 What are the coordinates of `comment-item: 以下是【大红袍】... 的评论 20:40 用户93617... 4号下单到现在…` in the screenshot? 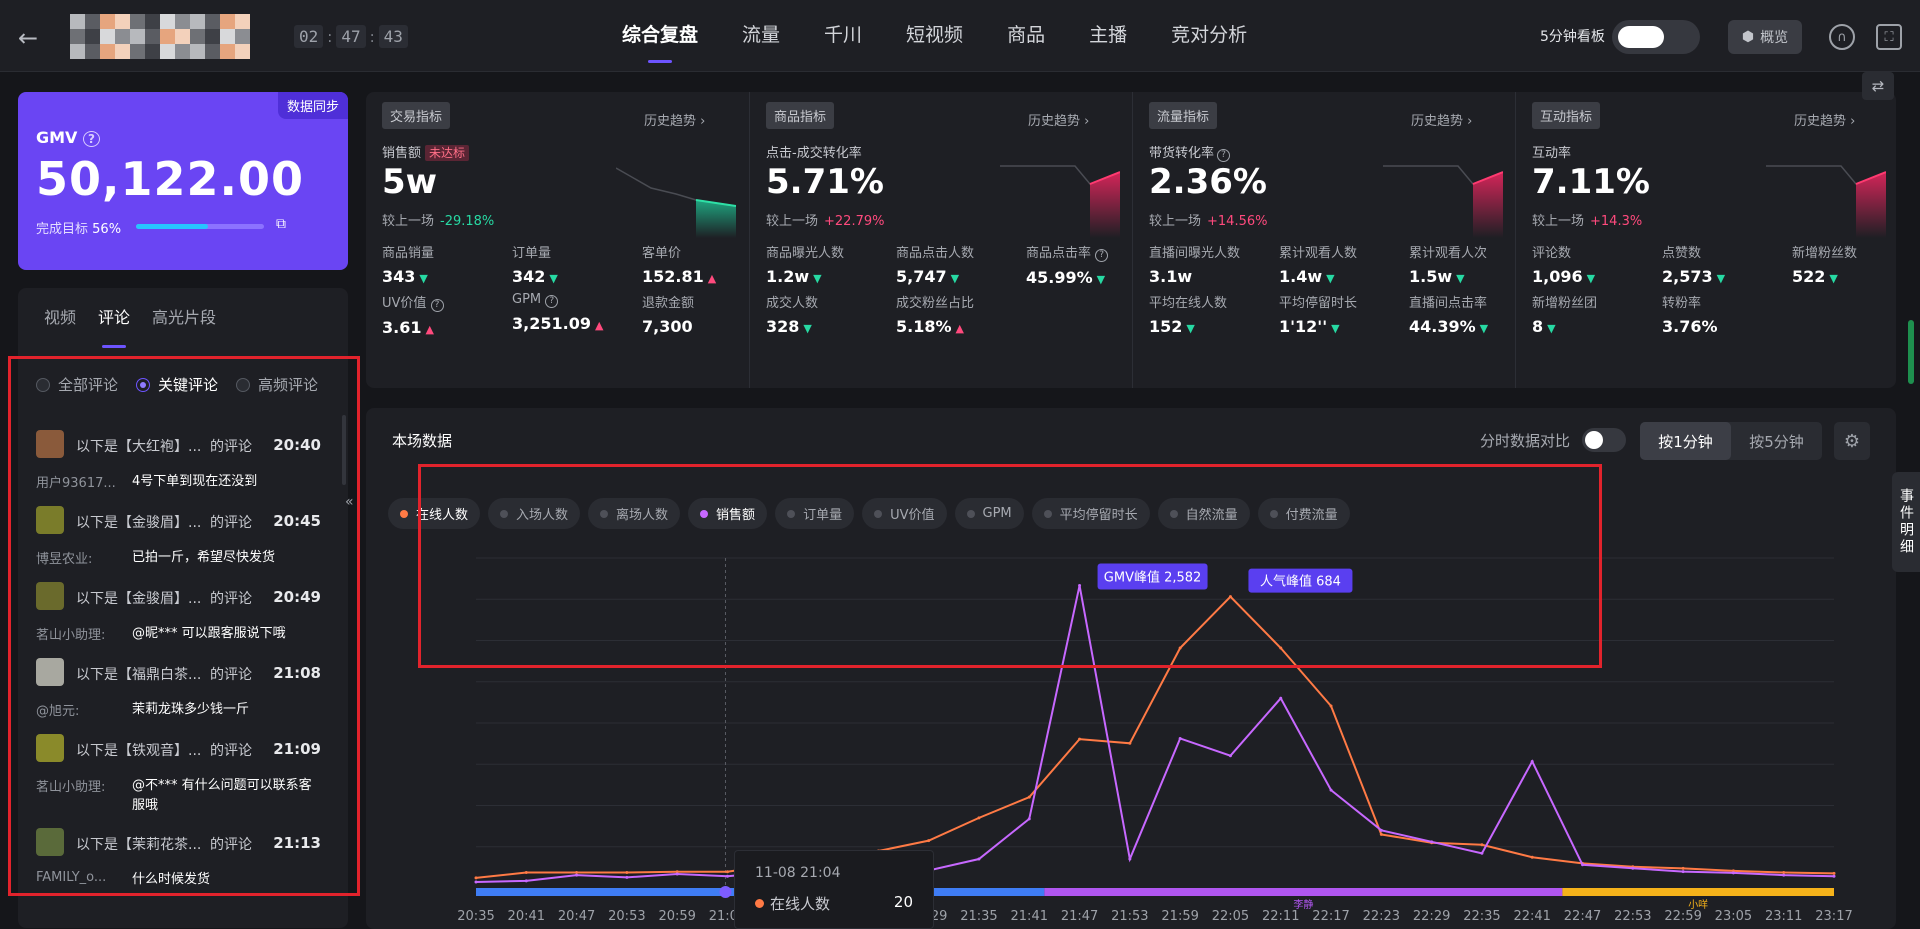 It's located at (181, 458).